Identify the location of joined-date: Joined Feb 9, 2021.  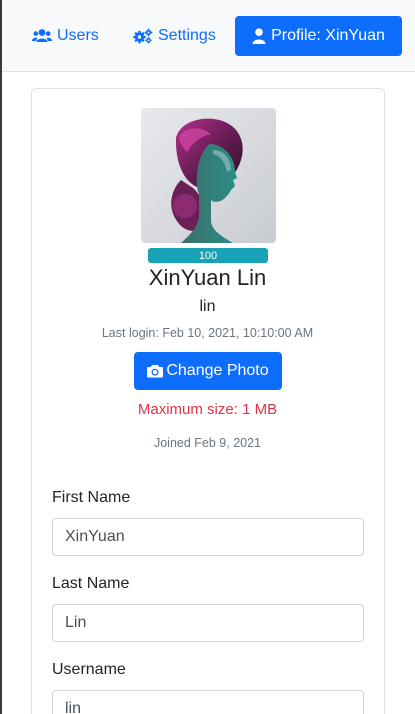
(207, 443).